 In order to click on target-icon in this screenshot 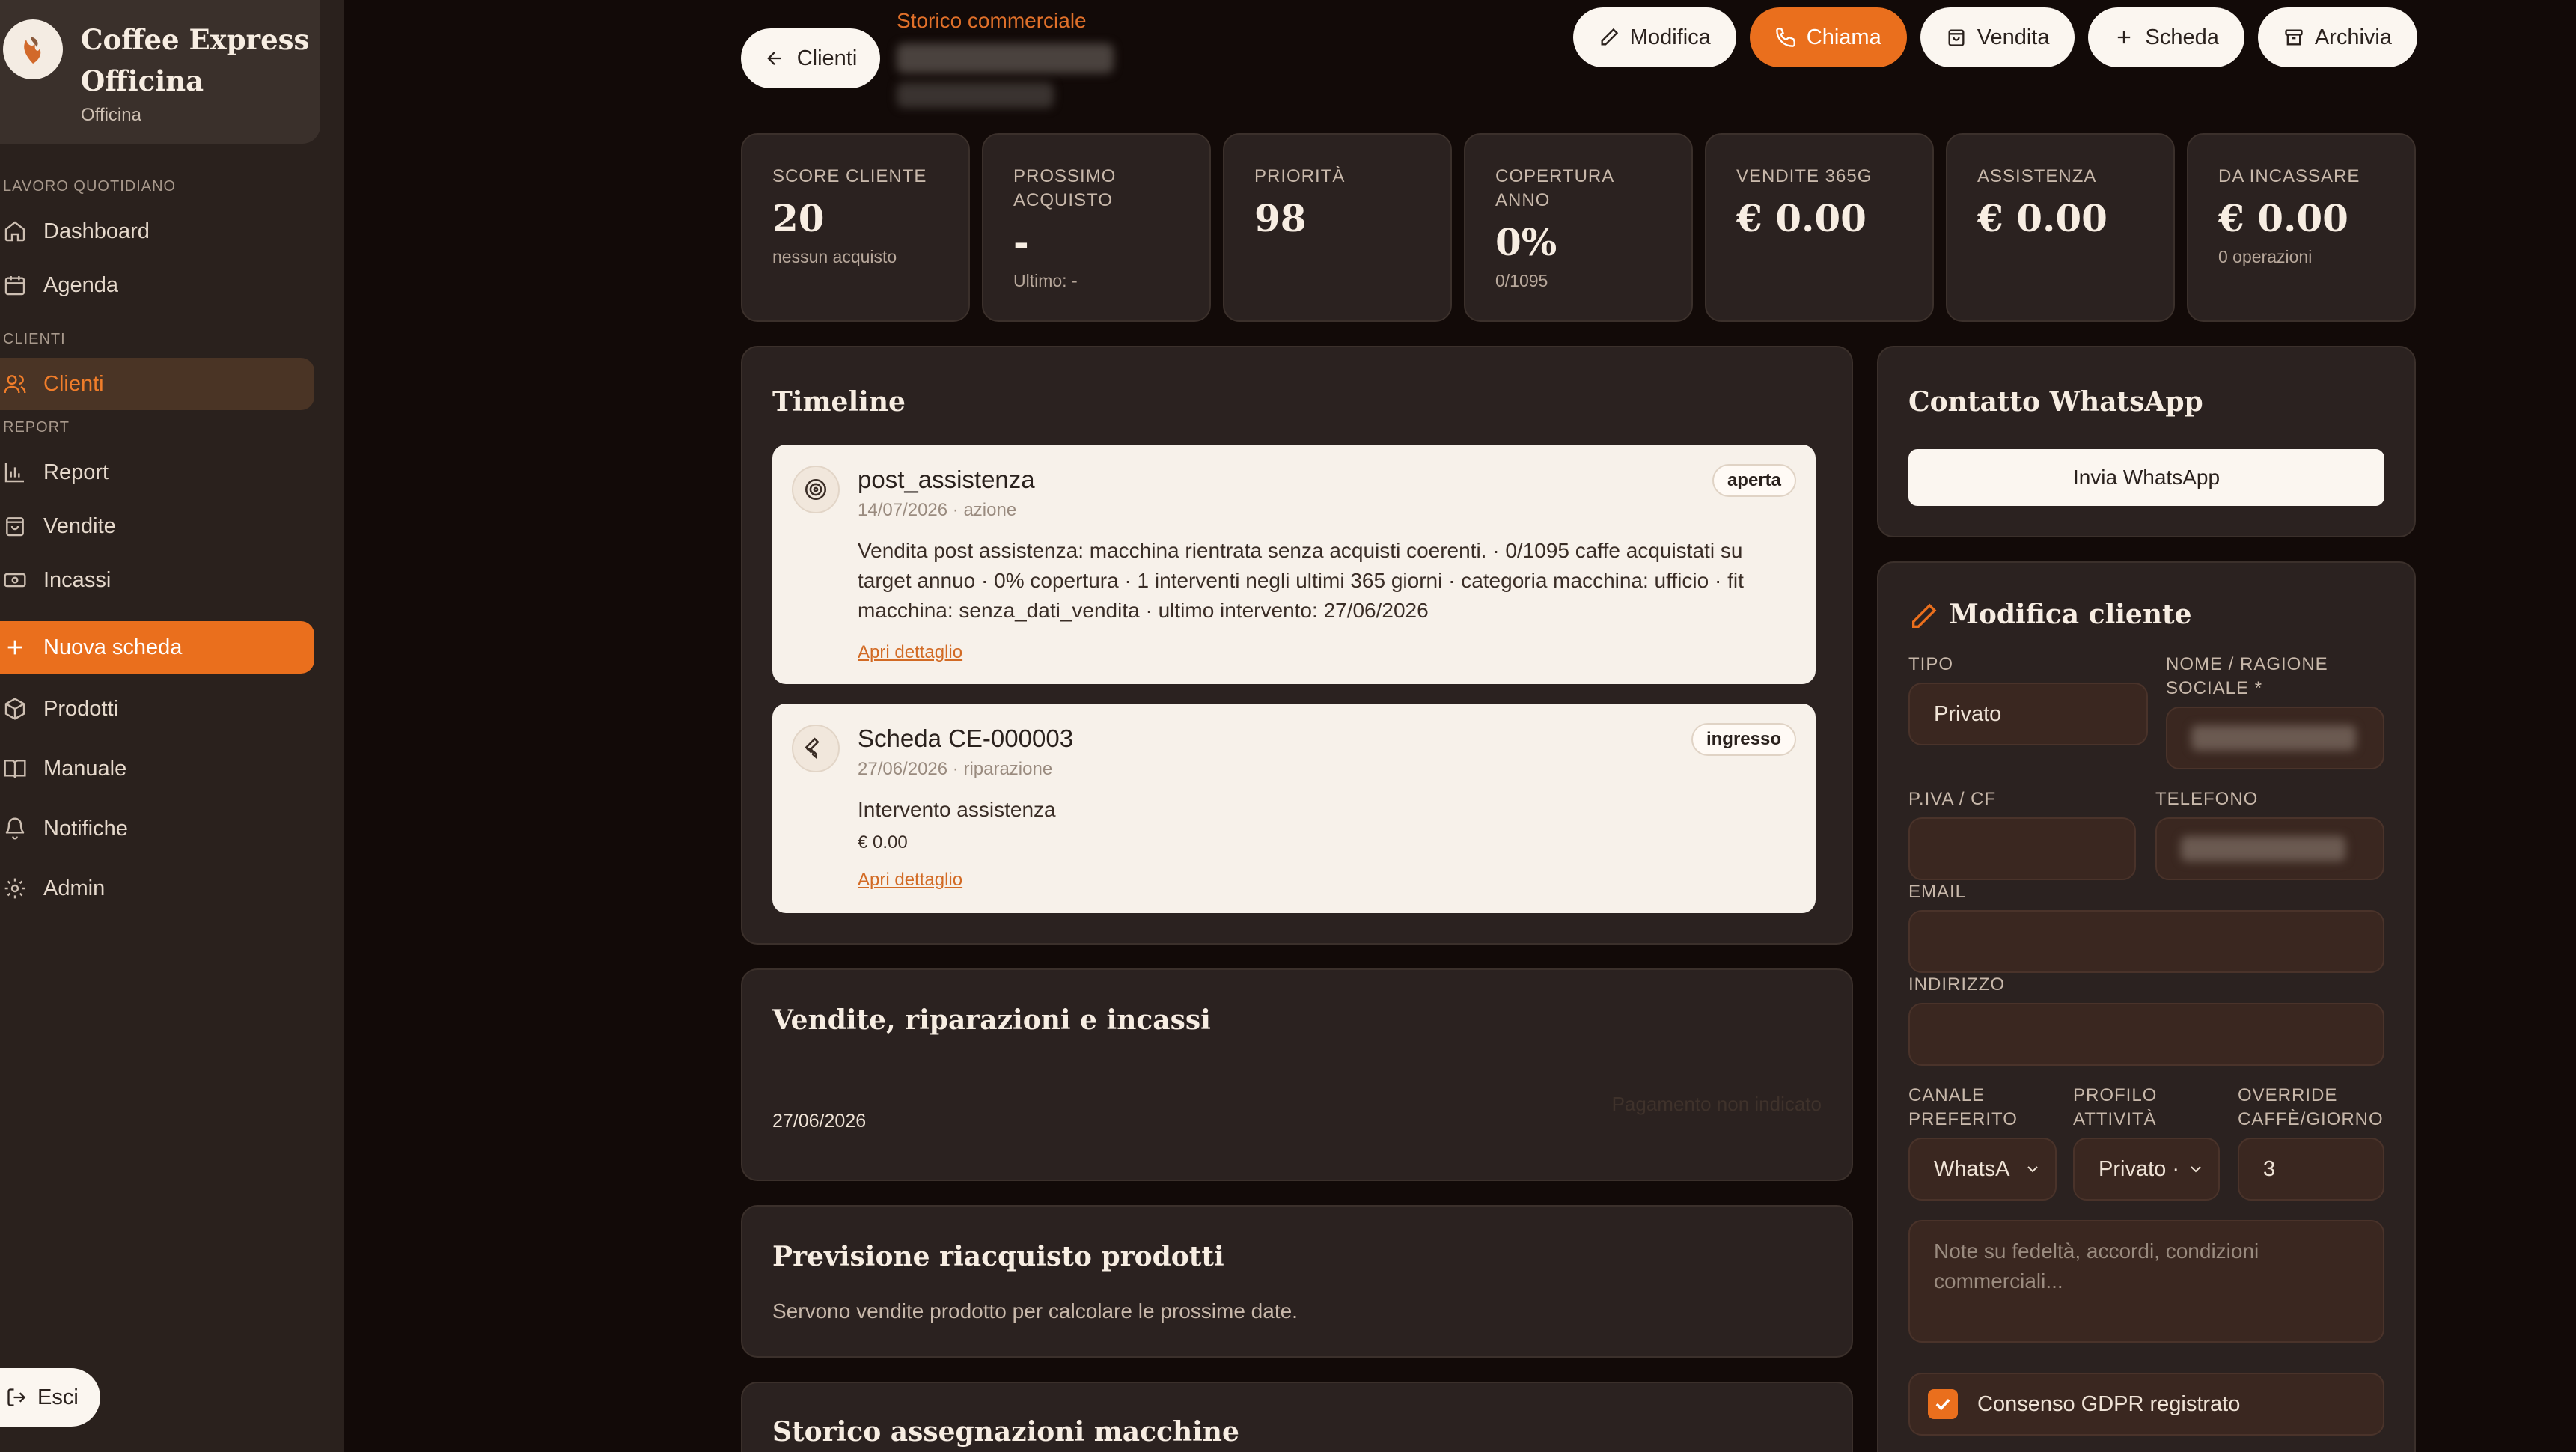, I will do `click(816, 489)`.